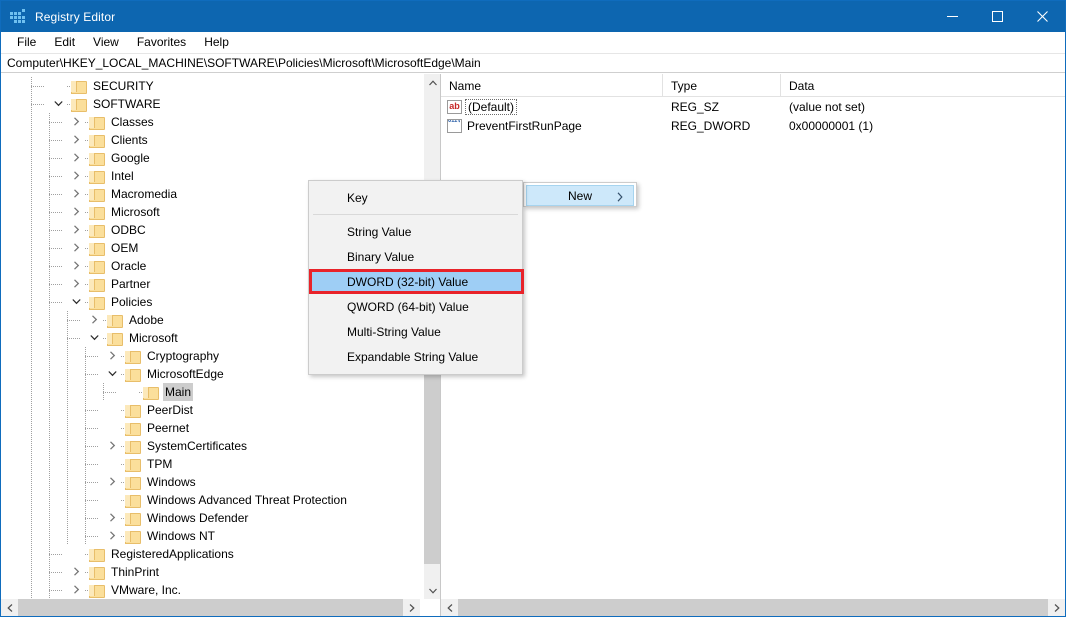  Describe the element at coordinates (210, 536) in the screenshot. I see `tree-item: Windows NT` at that location.